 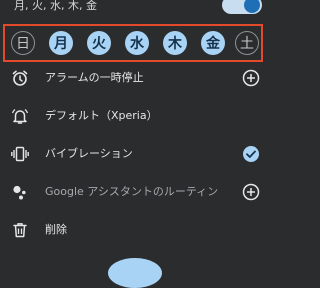 What do you see at coordinates (252, 6) in the screenshot?
I see `toggle-knob` at bounding box center [252, 6].